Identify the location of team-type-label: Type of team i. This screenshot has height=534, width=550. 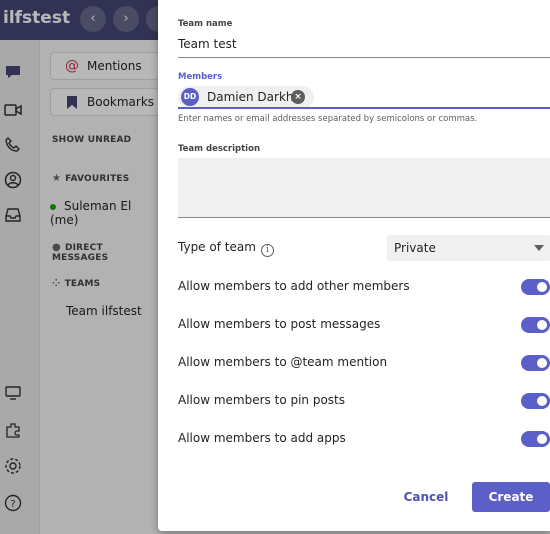
(226, 248).